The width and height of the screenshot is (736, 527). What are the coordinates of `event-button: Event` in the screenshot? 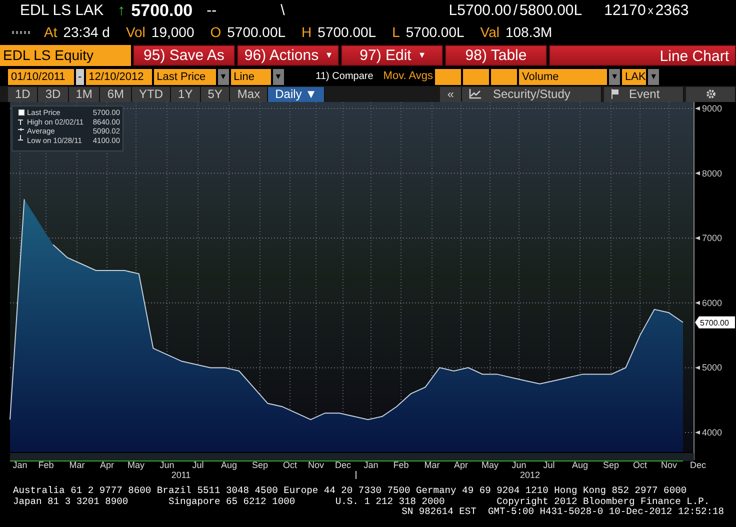 It's located at (644, 94).